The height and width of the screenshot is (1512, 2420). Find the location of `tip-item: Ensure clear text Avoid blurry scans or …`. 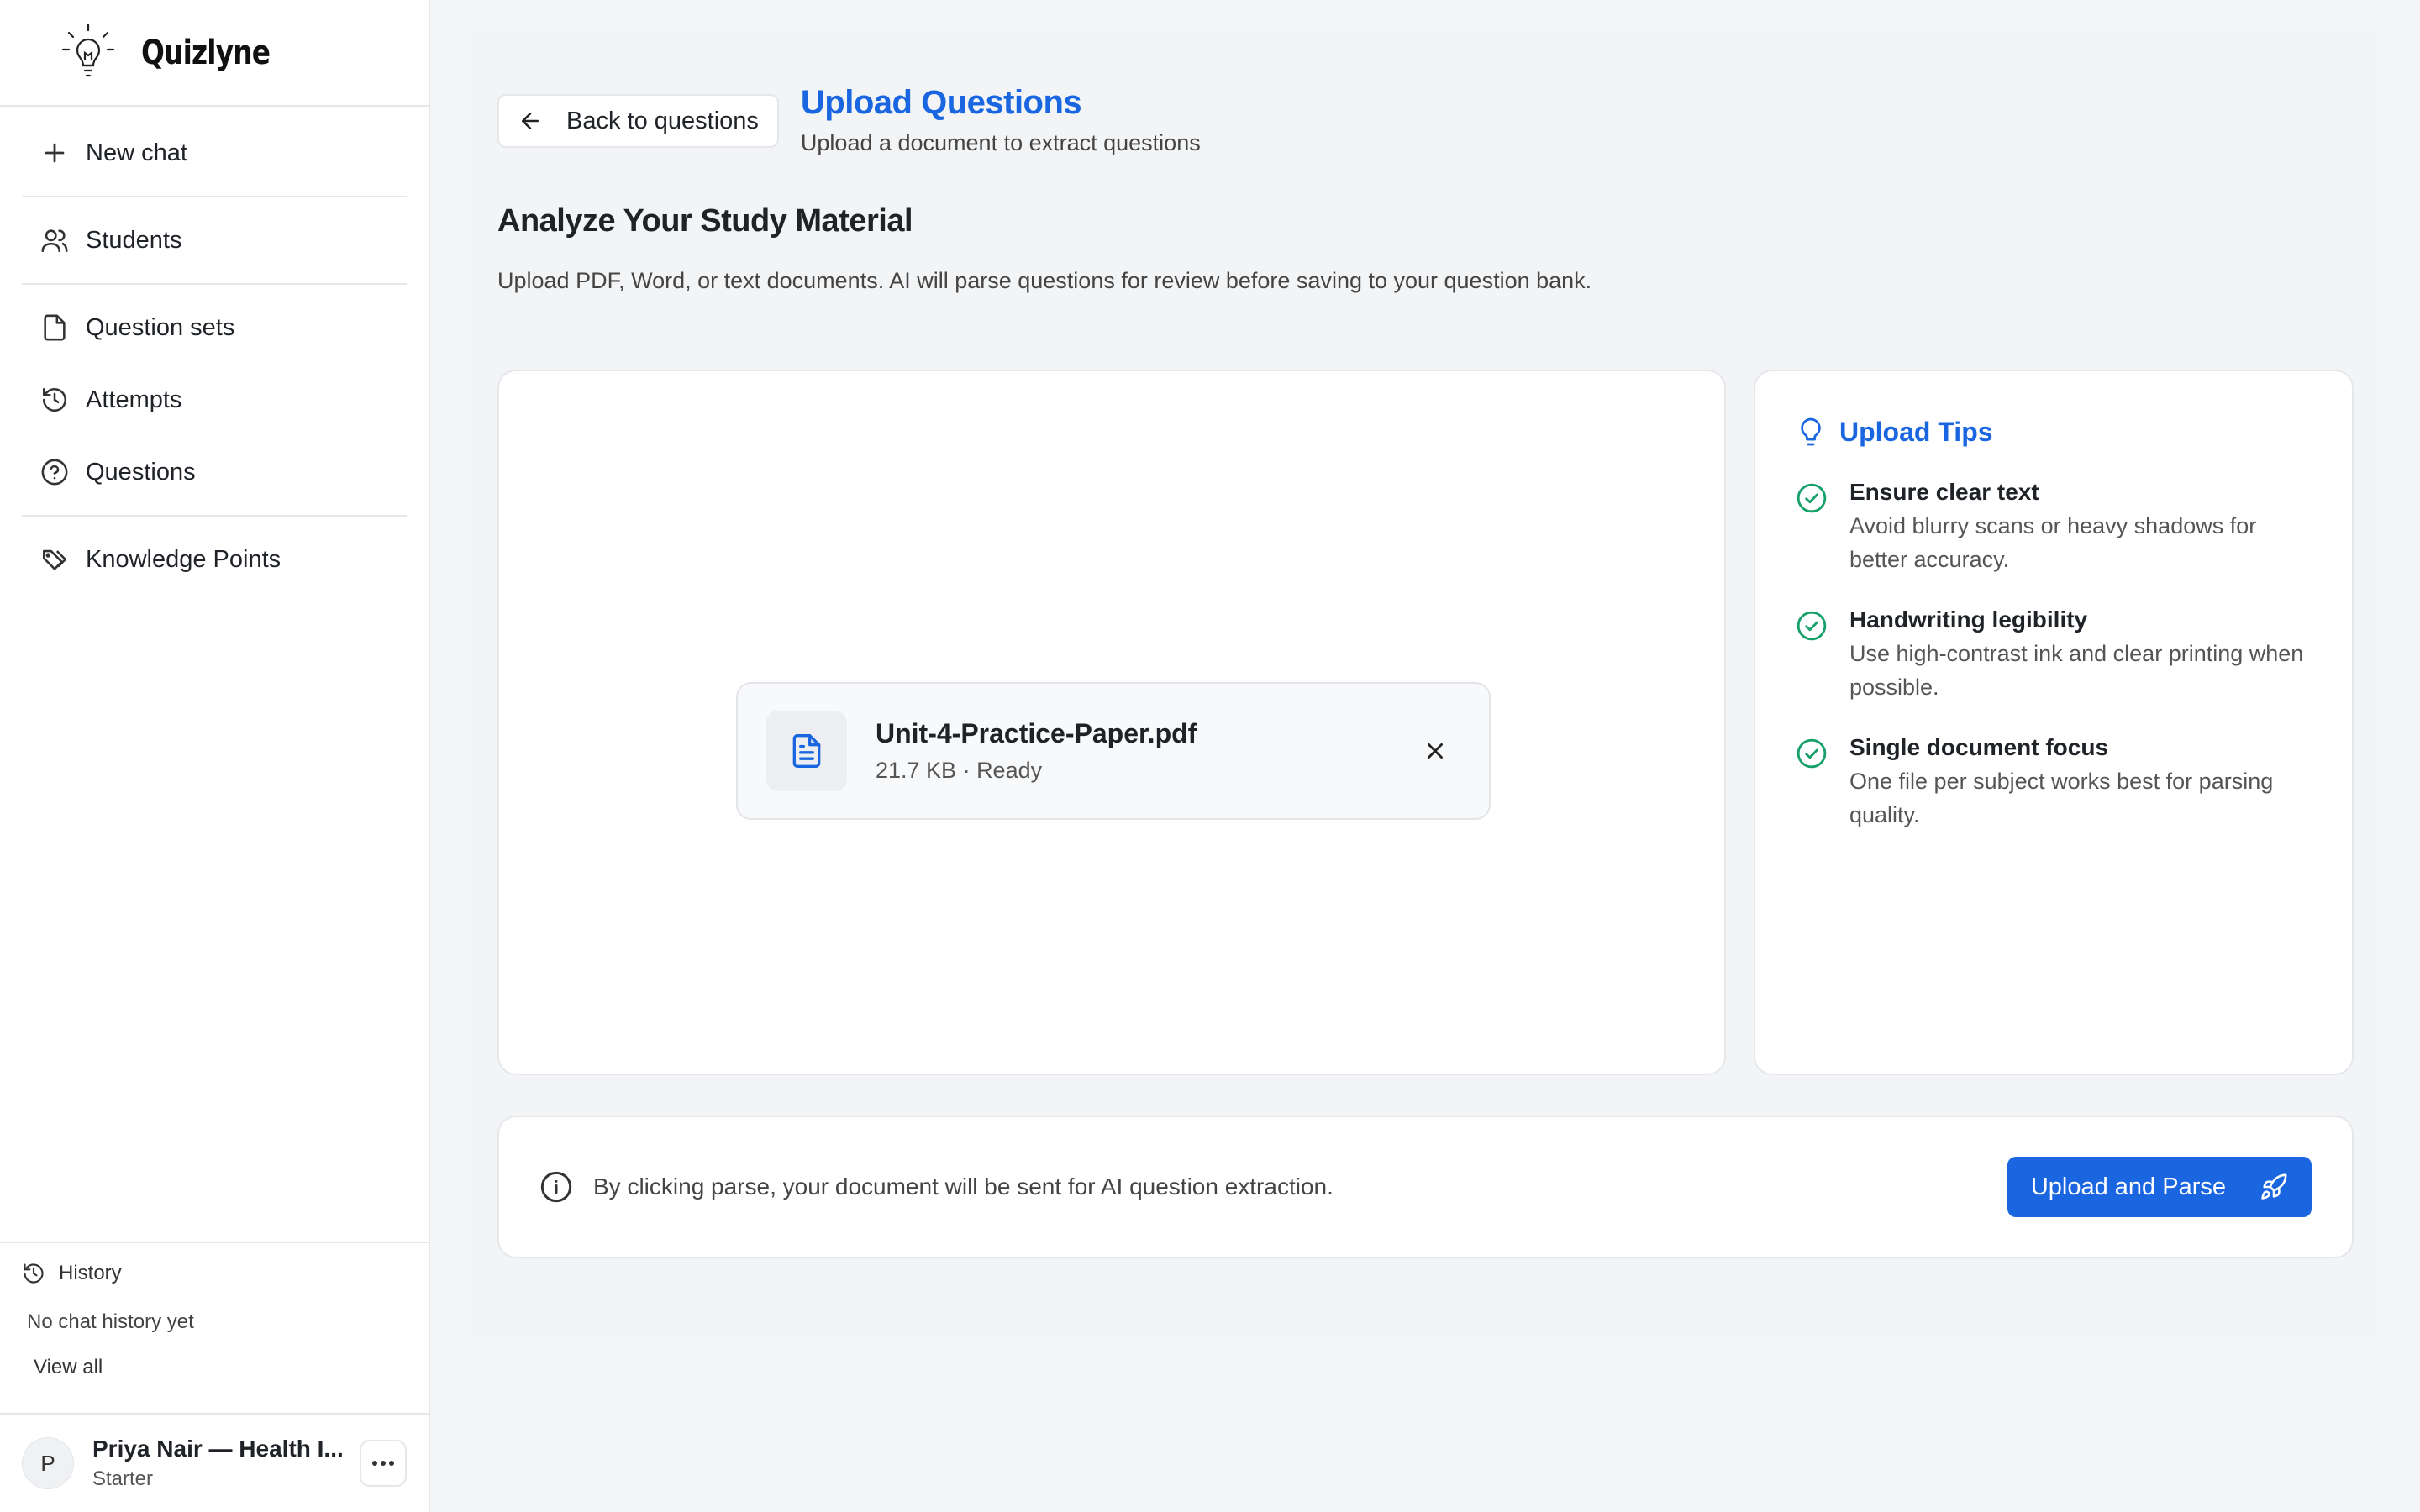

tip-item: Ensure clear text Avoid blurry scans or … is located at coordinates (2054, 527).